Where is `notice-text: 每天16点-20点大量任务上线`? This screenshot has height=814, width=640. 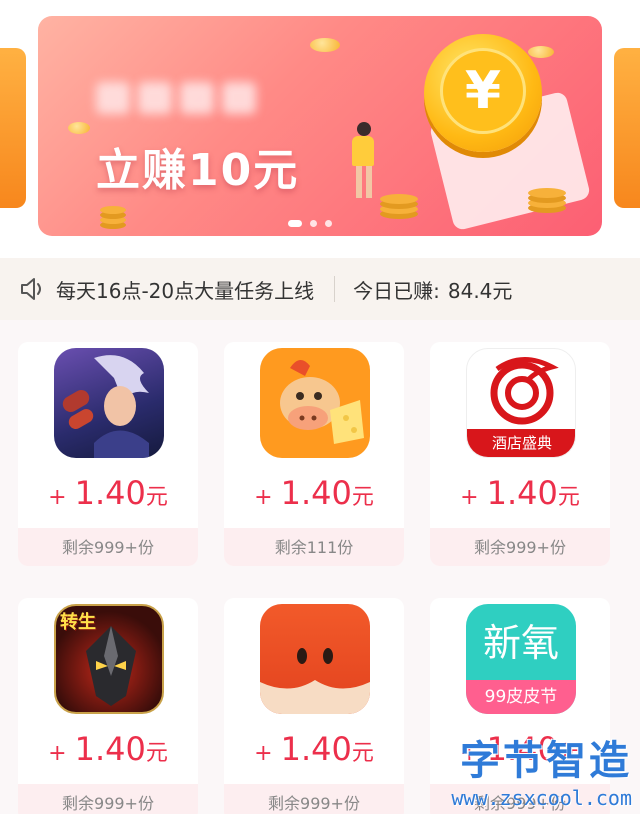
notice-text: 每天16点-20点大量任务上线 is located at coordinates (185, 290).